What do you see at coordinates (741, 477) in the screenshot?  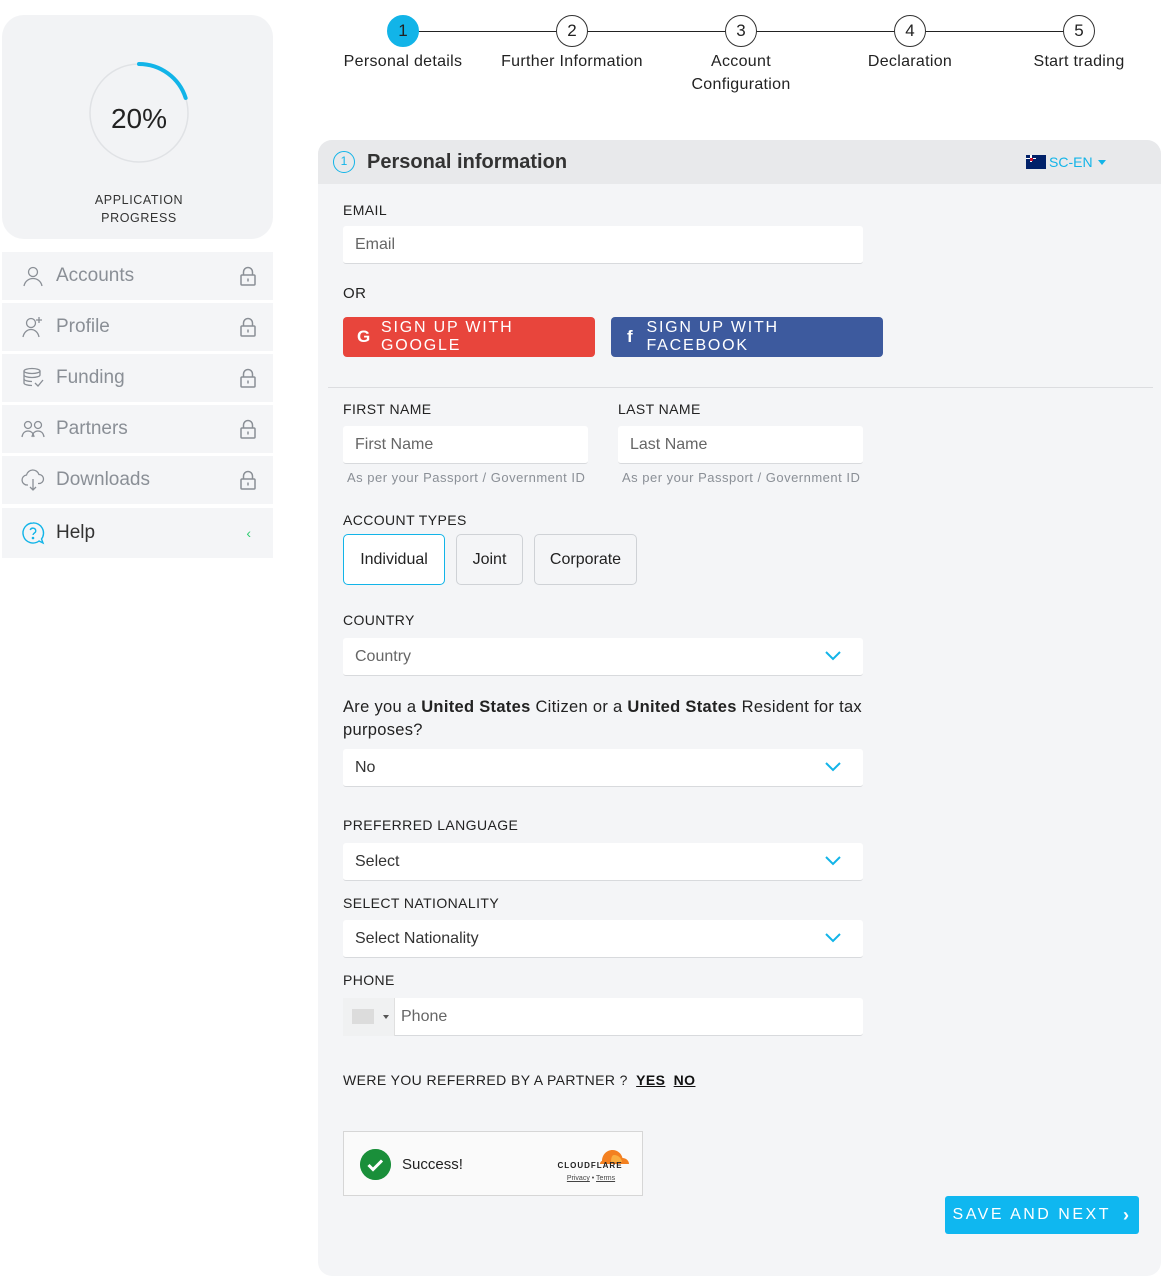 I see `last-name-hint: As per your Passport / Government ID` at bounding box center [741, 477].